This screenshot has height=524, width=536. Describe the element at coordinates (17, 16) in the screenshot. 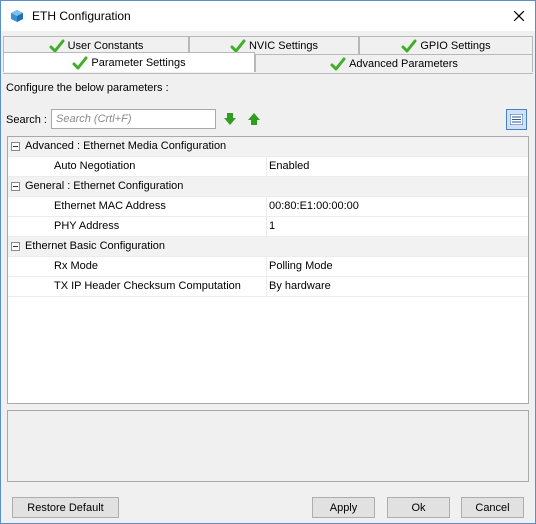

I see `cube-icon` at that location.